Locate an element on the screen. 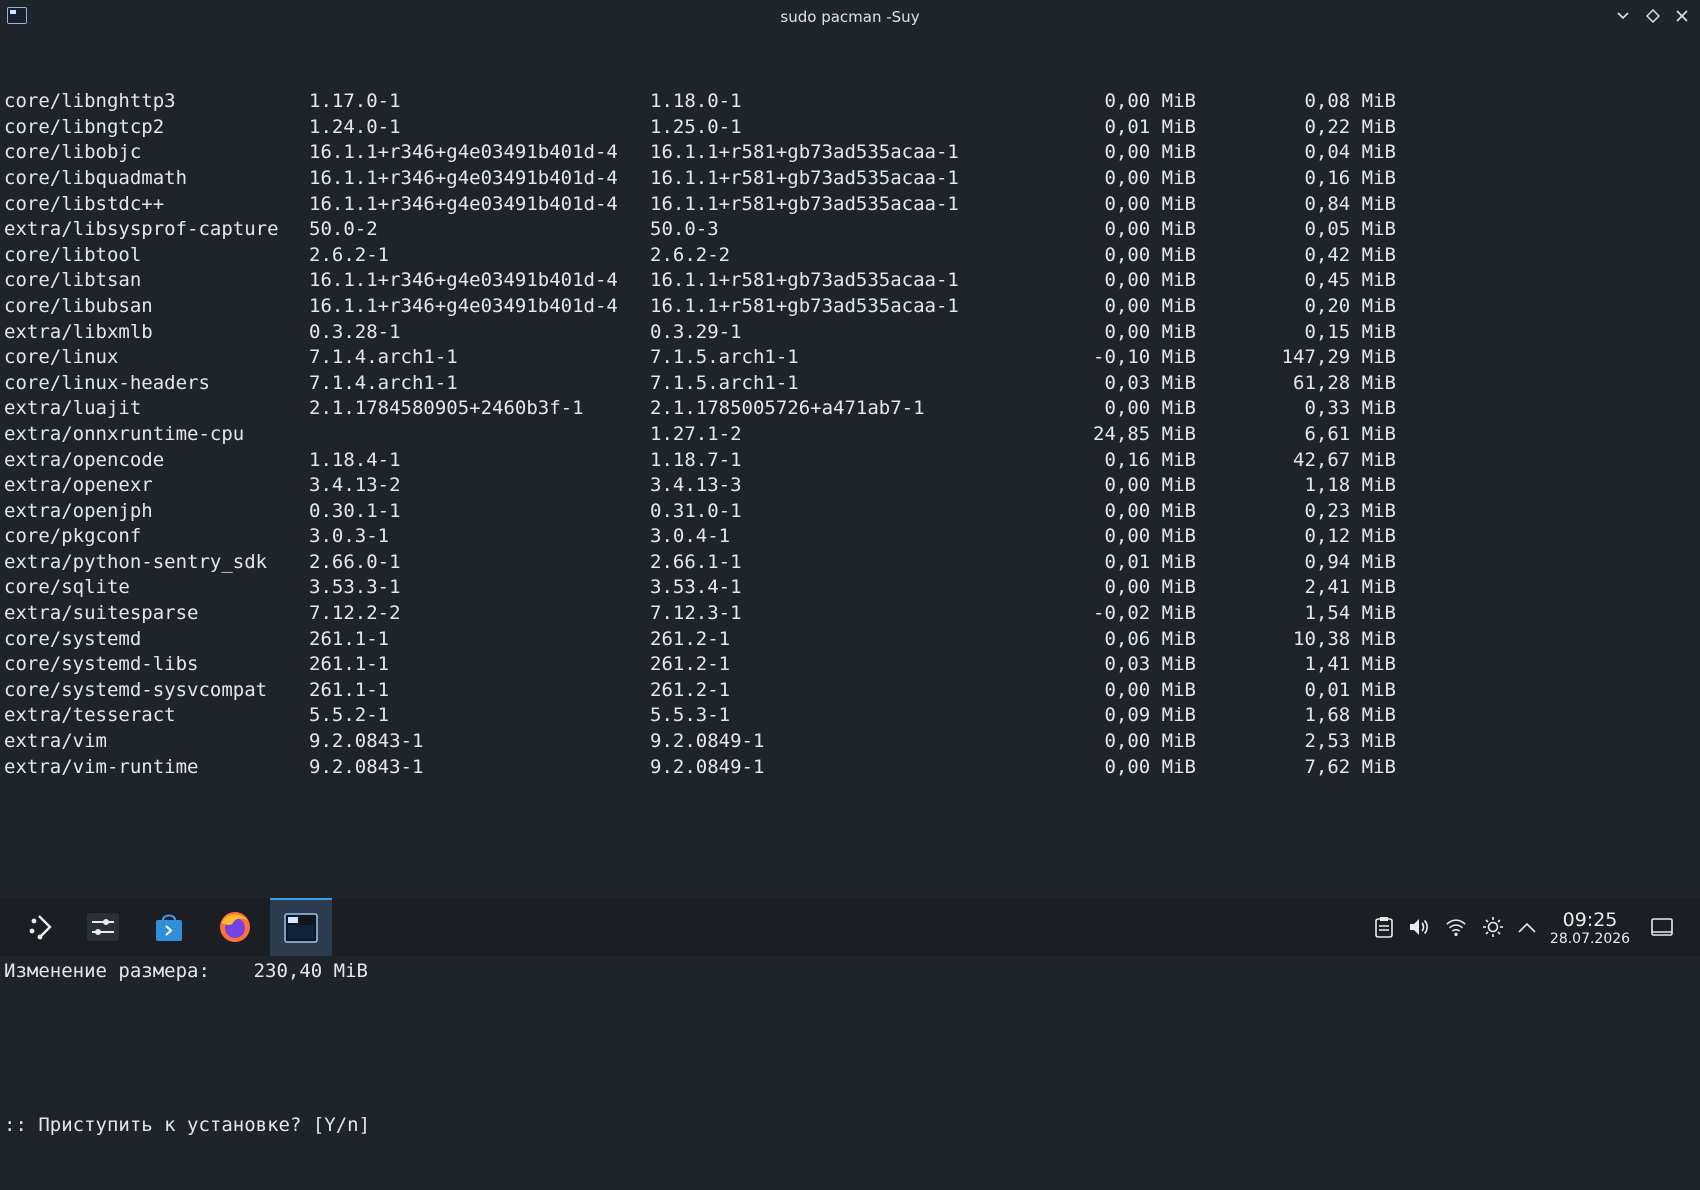 This screenshot has height=1190, width=1700. application-launcher-icon is located at coordinates (40, 927).